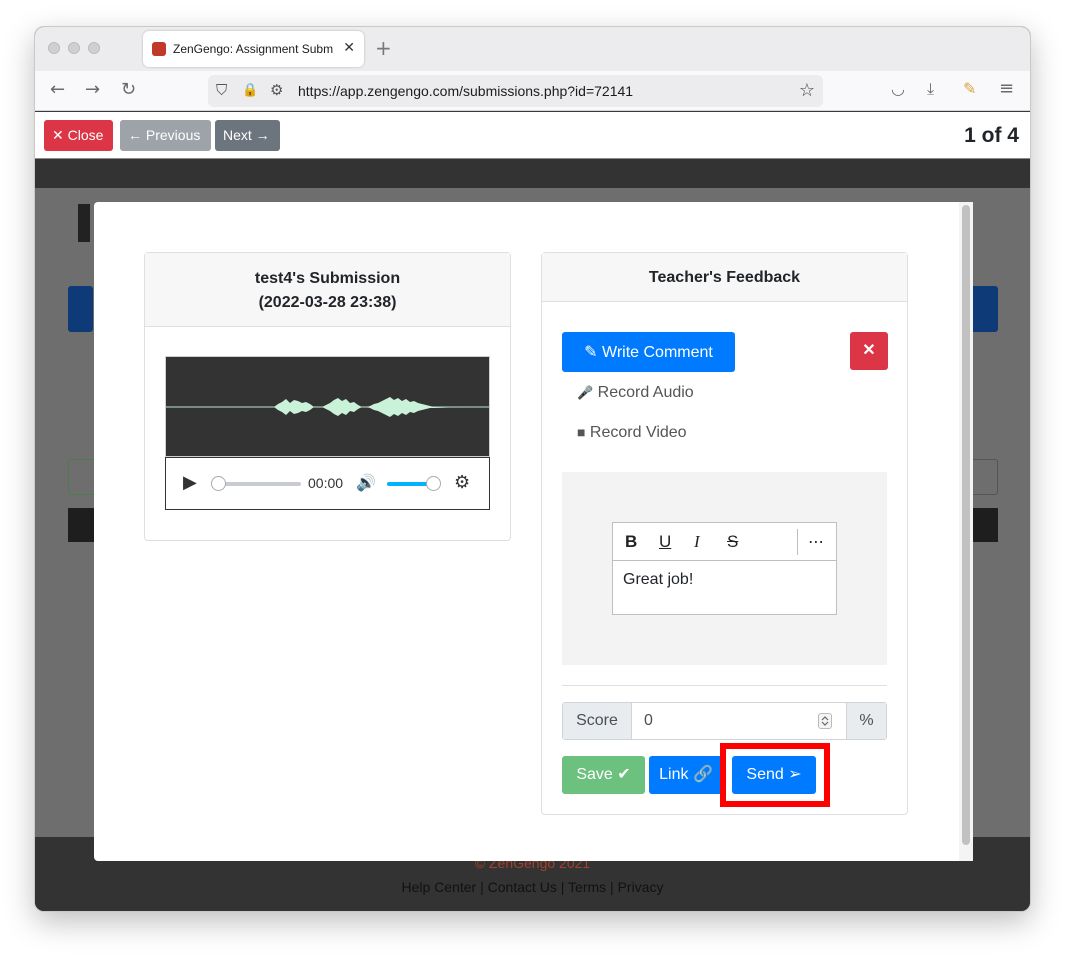 Image resolution: width=1065 pixels, height=954 pixels. What do you see at coordinates (128, 89) in the screenshot?
I see `reload-icon: ↻` at bounding box center [128, 89].